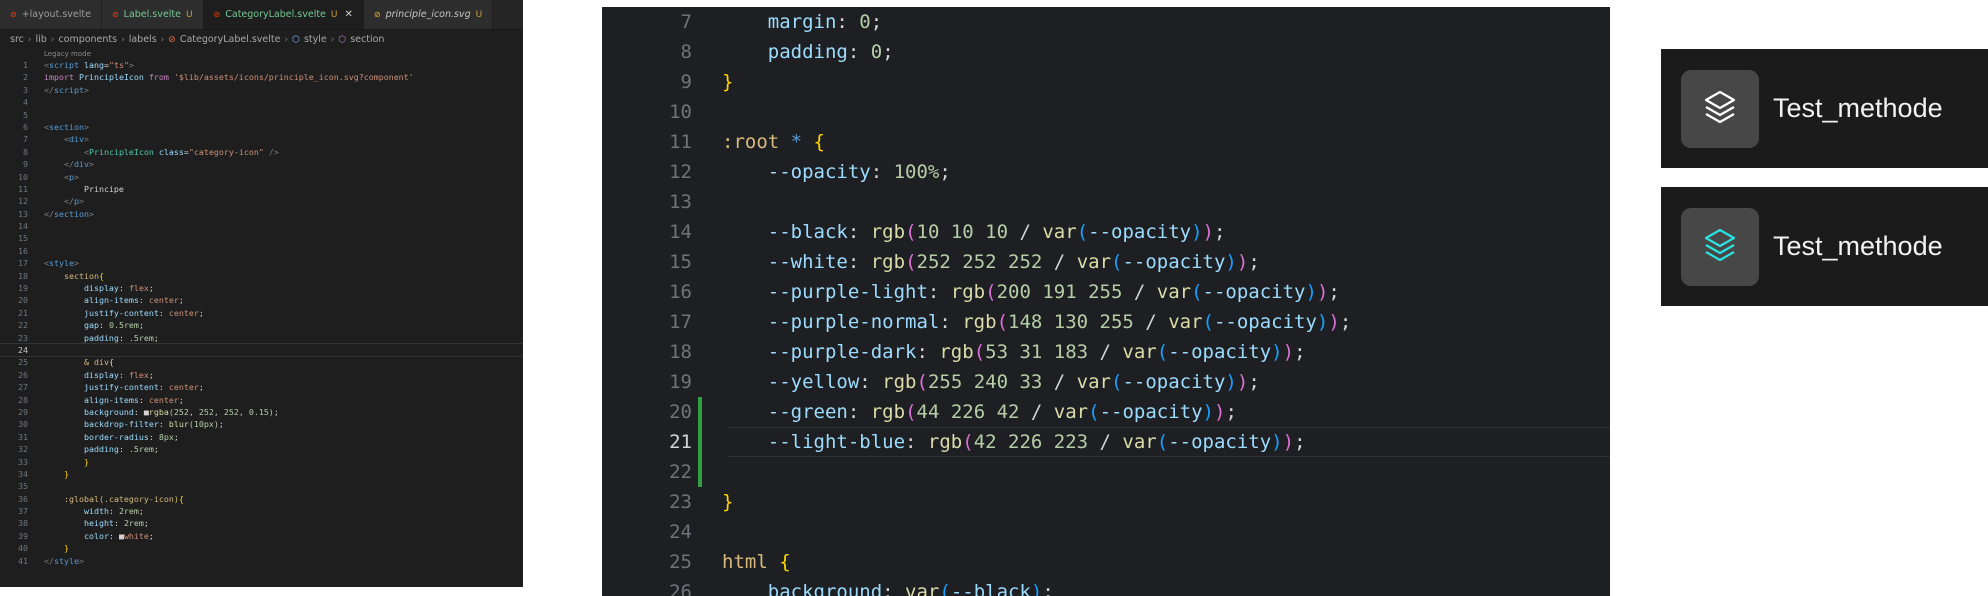 This screenshot has height=596, width=1988. What do you see at coordinates (51, 14) in the screenshot?
I see `editor-tab: ⊘ +layout.svelte` at bounding box center [51, 14].